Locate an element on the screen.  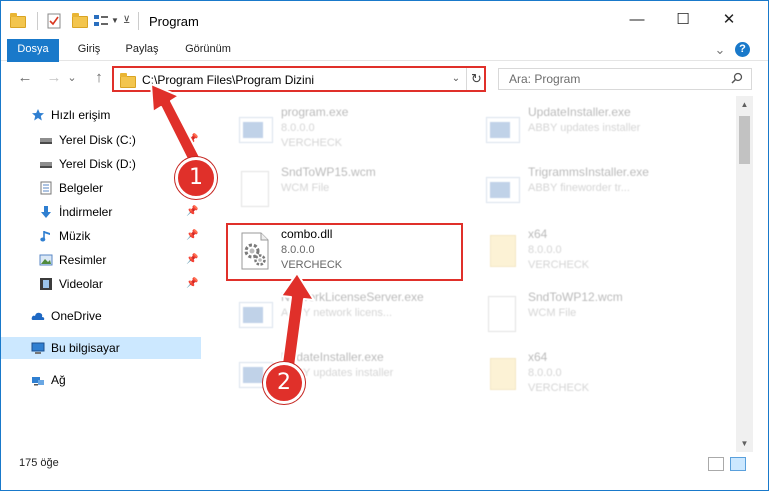
view-options-icon is located at coordinates (102, 21).